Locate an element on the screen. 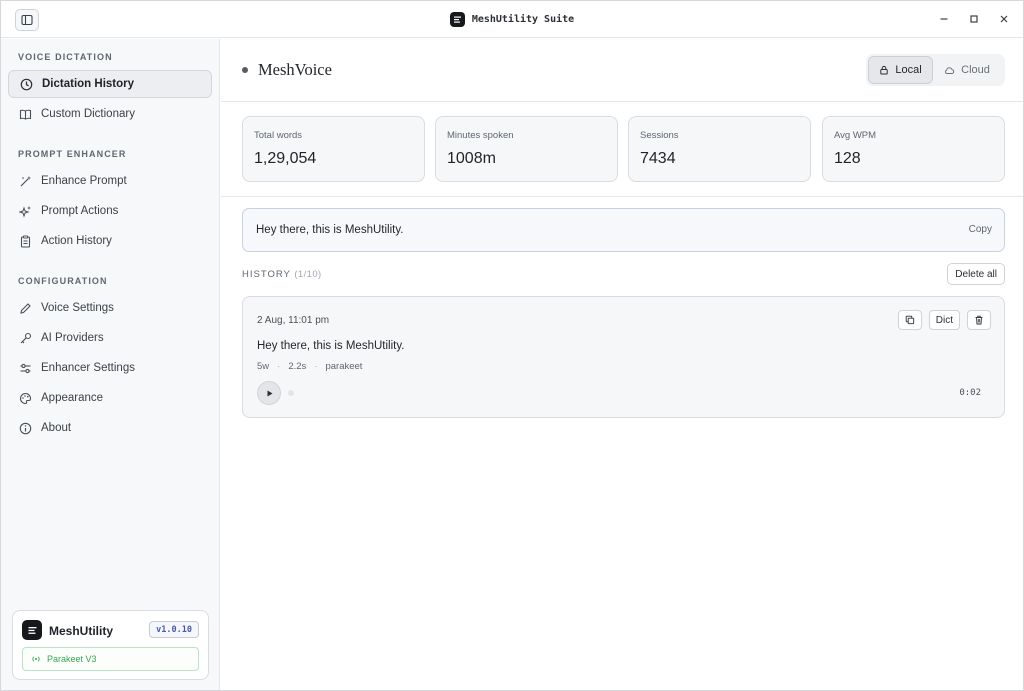 The width and height of the screenshot is (1024, 691). sidebar-item-label: Appearance is located at coordinates (72, 398).